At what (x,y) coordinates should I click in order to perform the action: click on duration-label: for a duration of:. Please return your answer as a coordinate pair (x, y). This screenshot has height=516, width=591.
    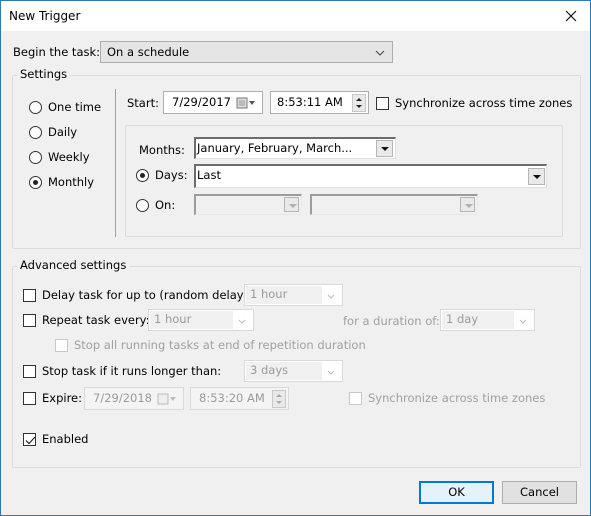
    Looking at the image, I should click on (391, 321).